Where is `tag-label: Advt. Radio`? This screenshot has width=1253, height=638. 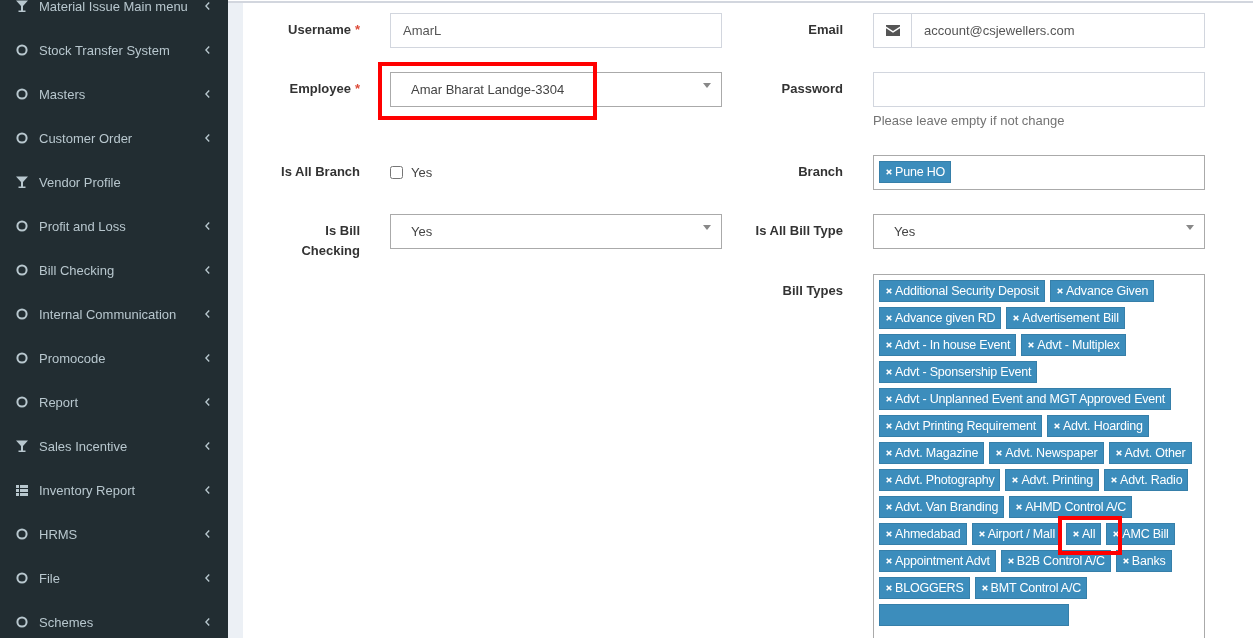 tag-label: Advt. Radio is located at coordinates (1151, 480).